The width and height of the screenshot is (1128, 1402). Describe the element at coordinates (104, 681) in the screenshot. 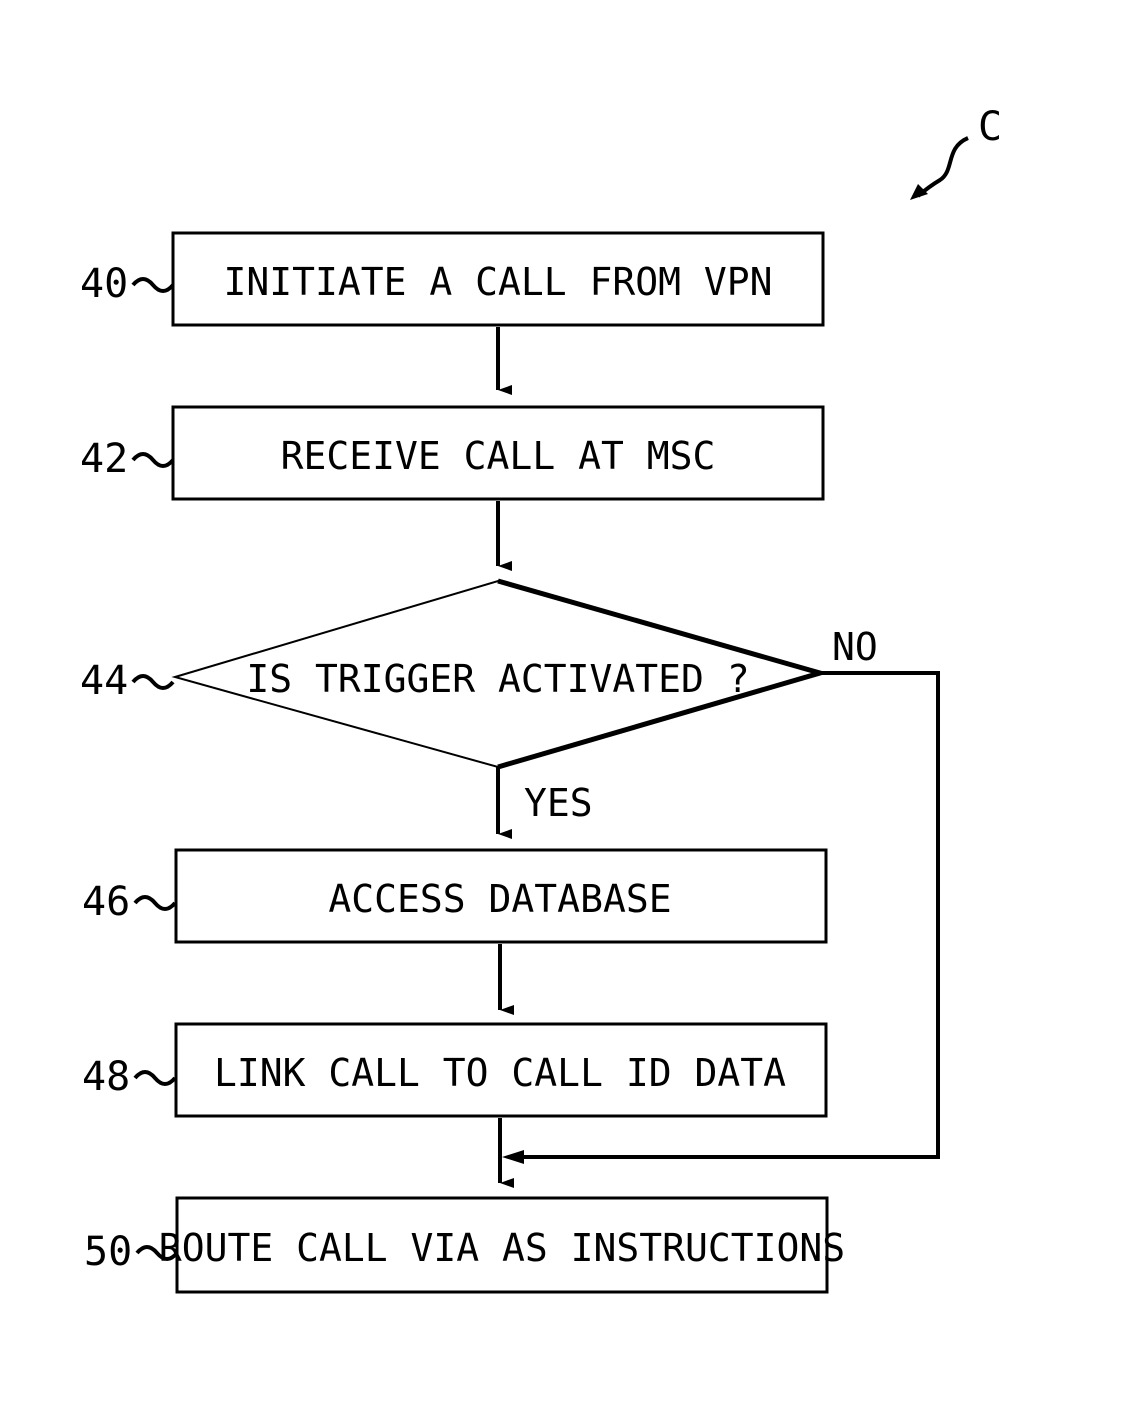

I see `step-number-44: 44` at that location.